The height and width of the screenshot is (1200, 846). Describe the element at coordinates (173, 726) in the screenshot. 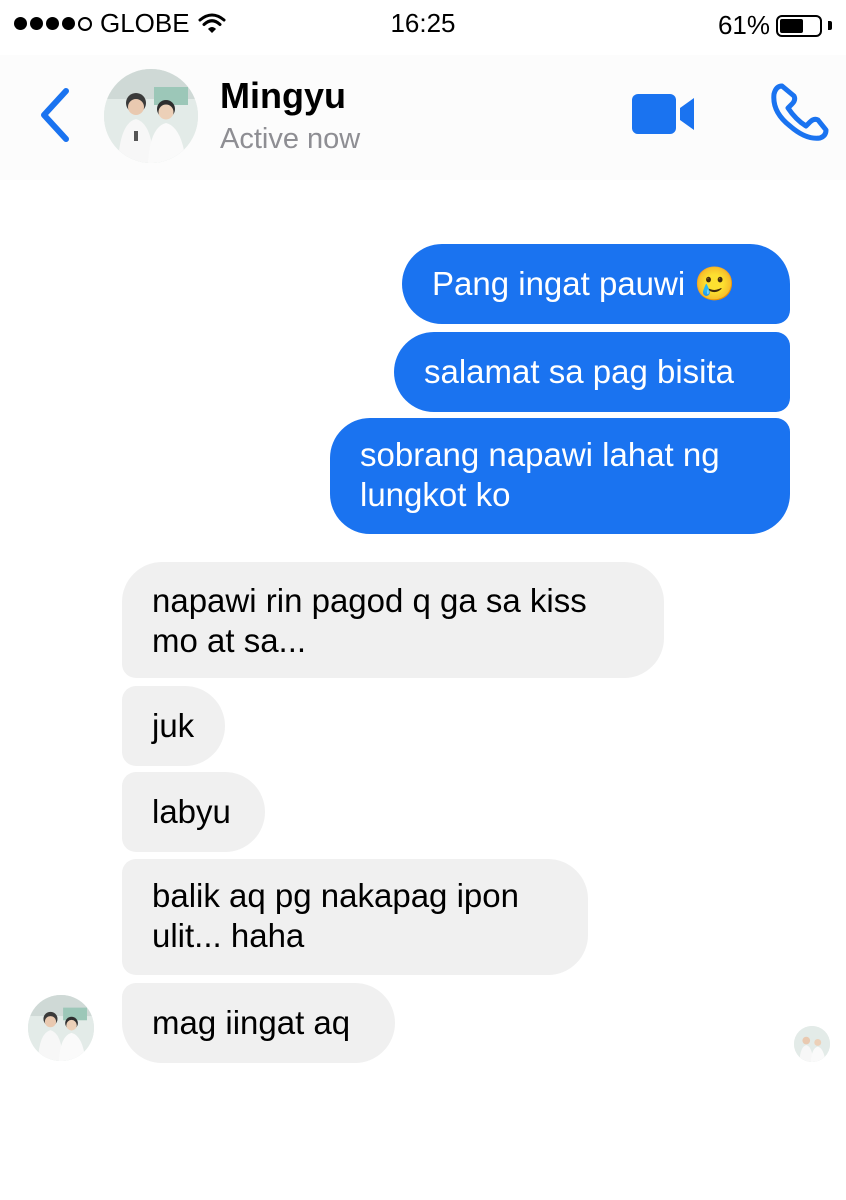

I see `message-incoming: juk` at that location.